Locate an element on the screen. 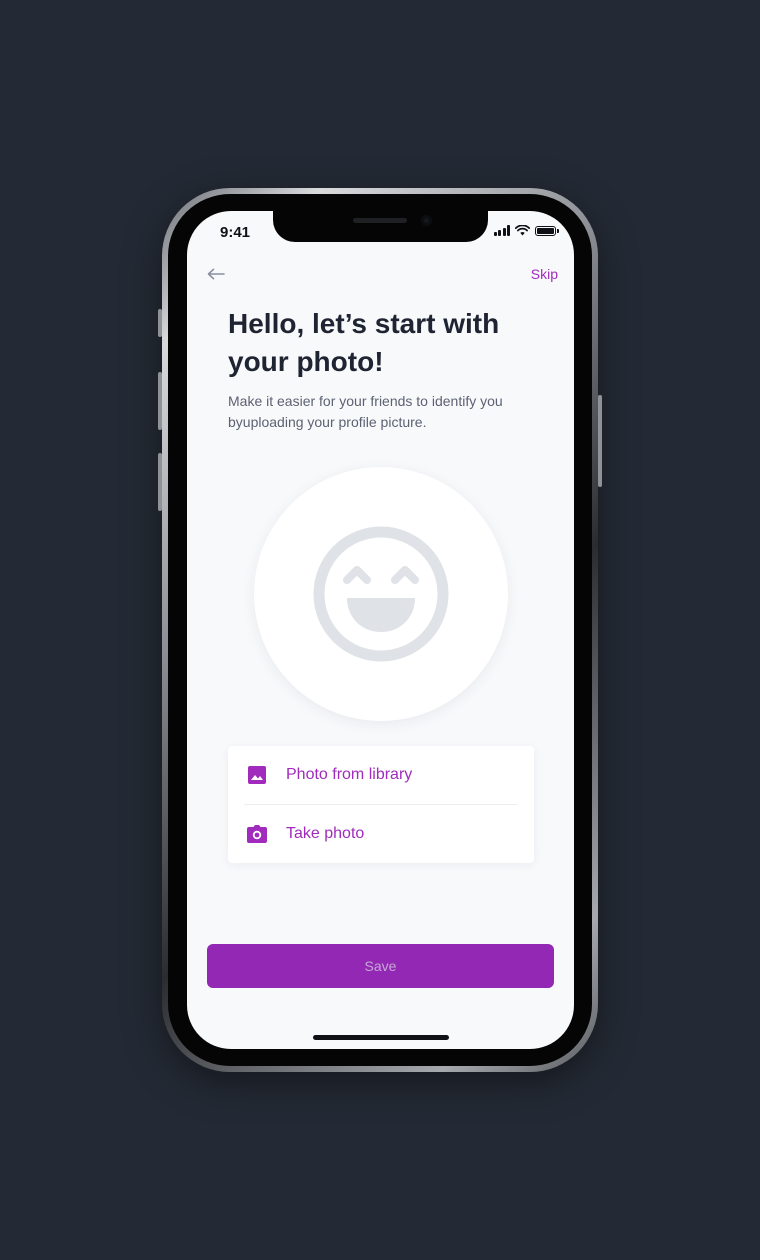 The image size is (760, 1260). speaker-grille is located at coordinates (380, 220).